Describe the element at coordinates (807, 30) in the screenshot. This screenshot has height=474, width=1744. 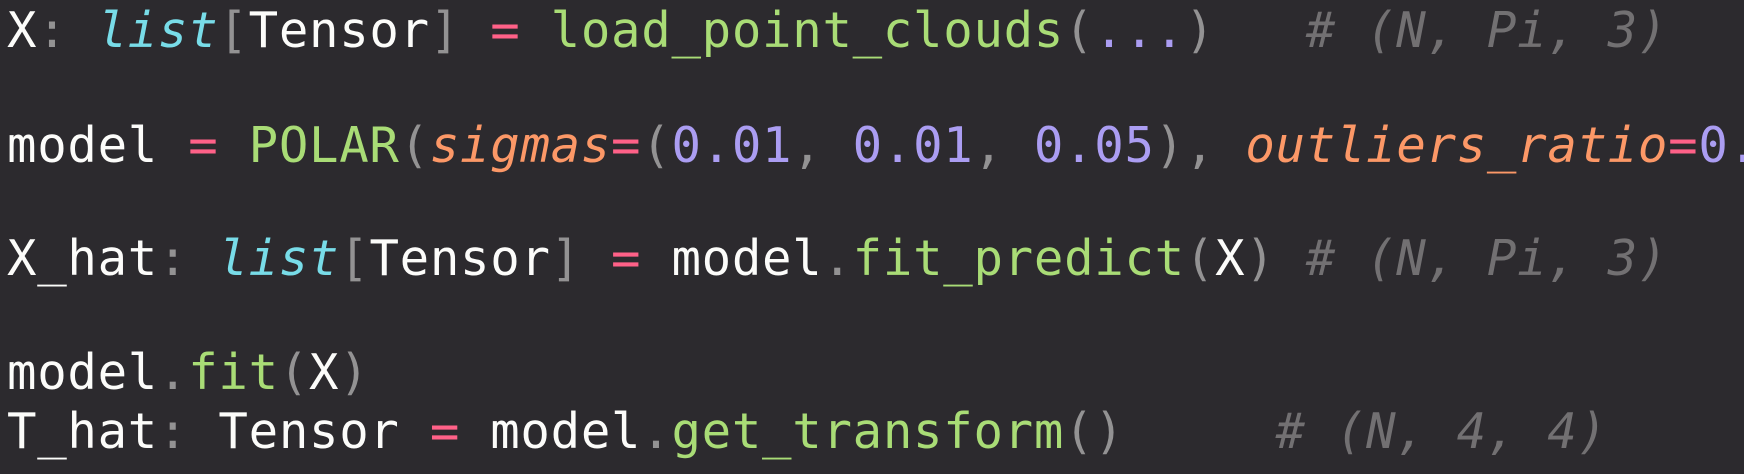
I see `function-load-point-clouds: load_point_clouds` at that location.